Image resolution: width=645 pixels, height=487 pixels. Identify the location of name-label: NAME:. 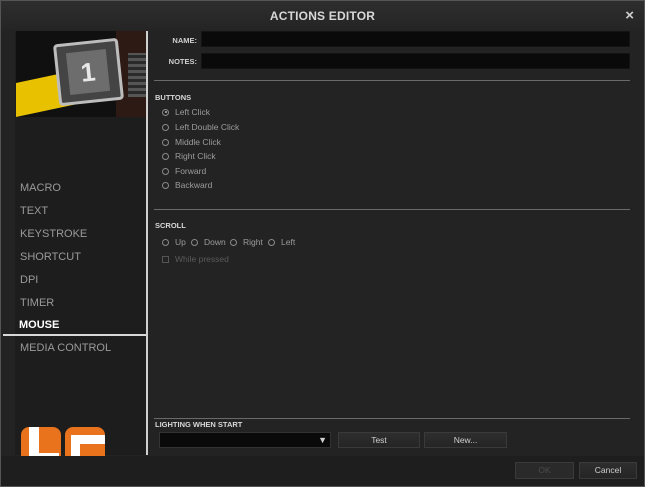
(184, 40).